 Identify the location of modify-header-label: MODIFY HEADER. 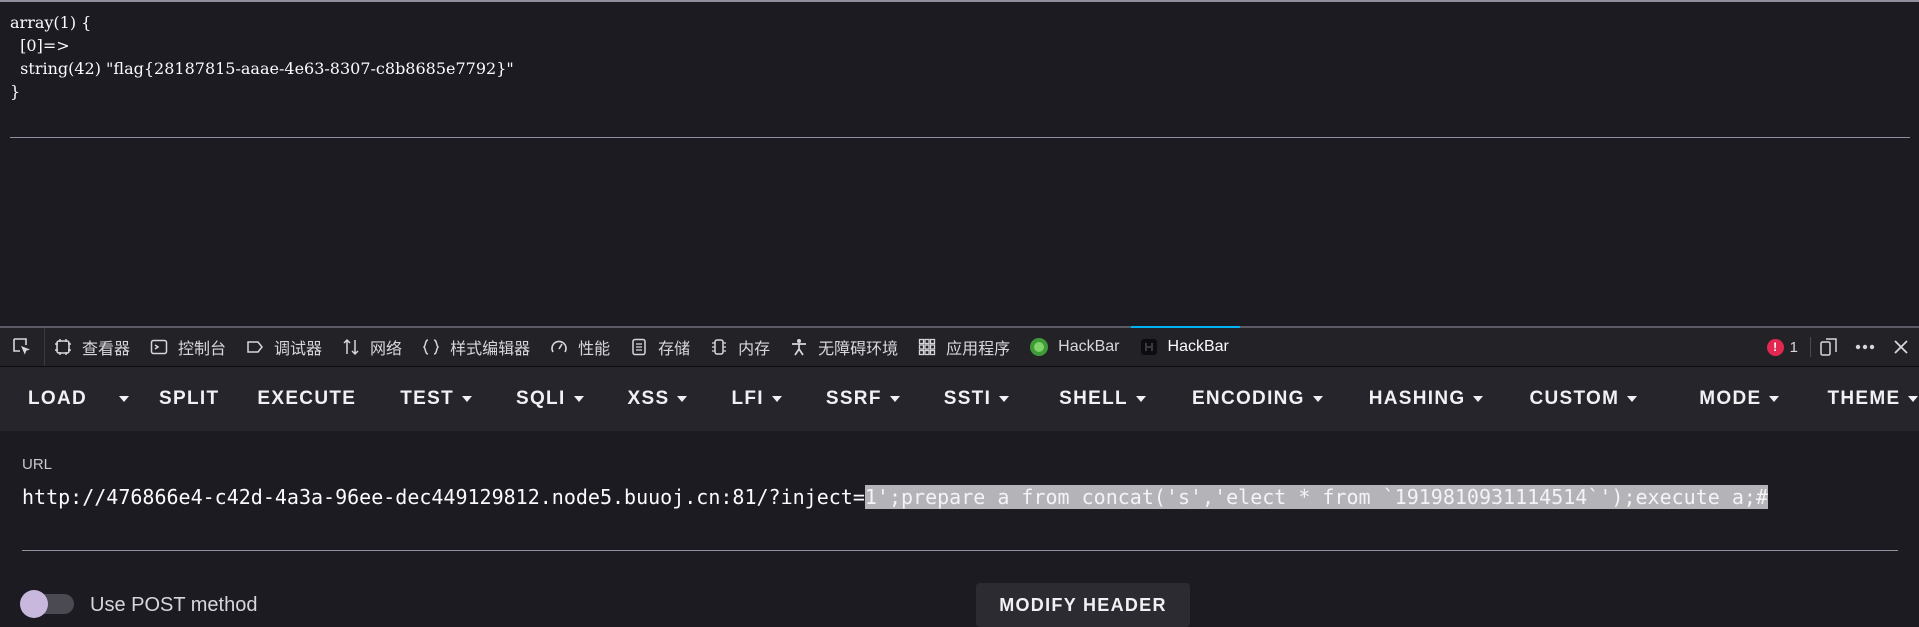
(1083, 604).